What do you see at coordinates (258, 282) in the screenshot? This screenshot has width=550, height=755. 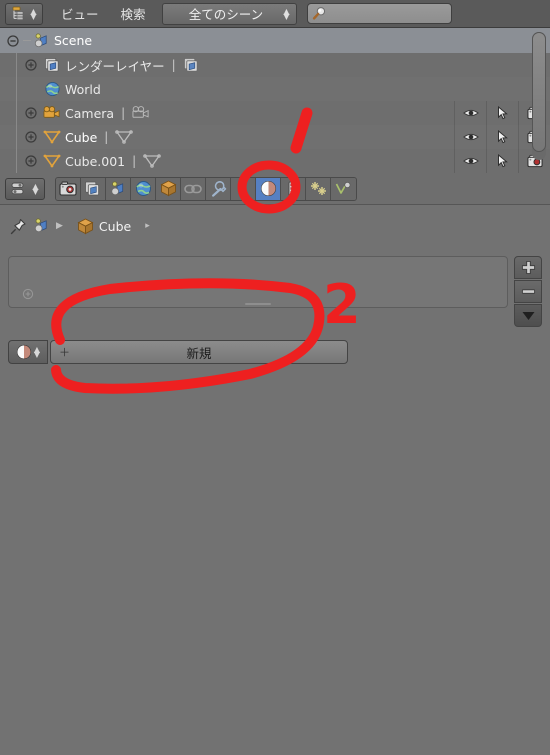 I see `material-slot-list` at bounding box center [258, 282].